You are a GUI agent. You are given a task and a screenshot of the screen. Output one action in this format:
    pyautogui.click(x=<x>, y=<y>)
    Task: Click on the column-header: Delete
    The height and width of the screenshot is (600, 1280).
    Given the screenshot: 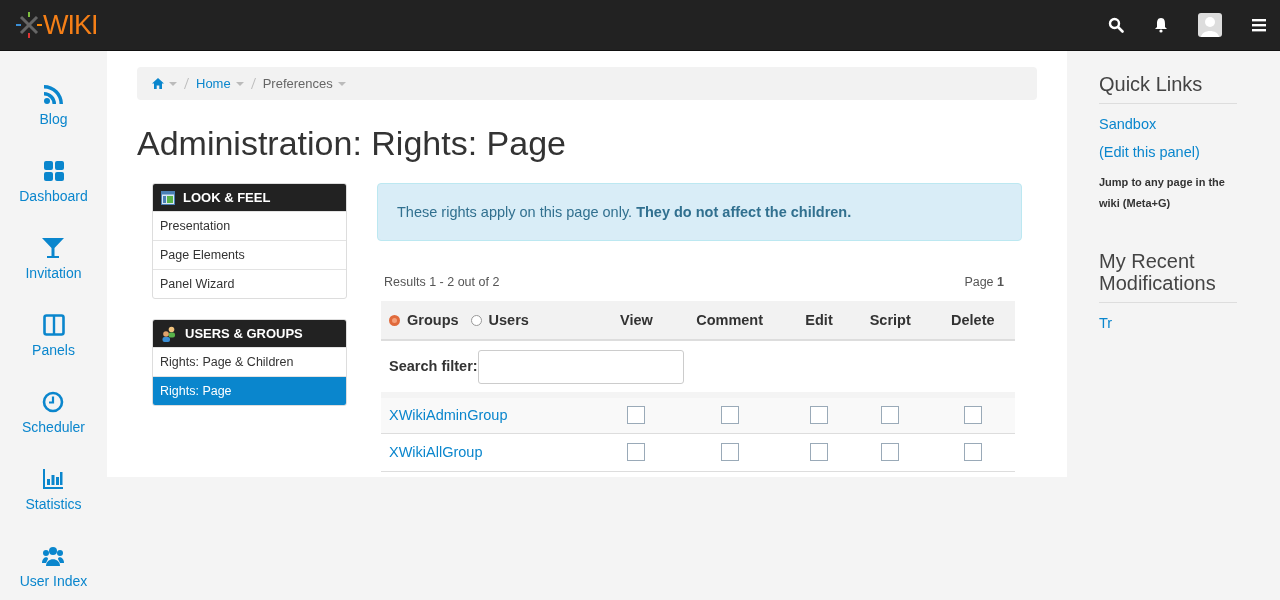 What is the action you would take?
    pyautogui.click(x=972, y=320)
    